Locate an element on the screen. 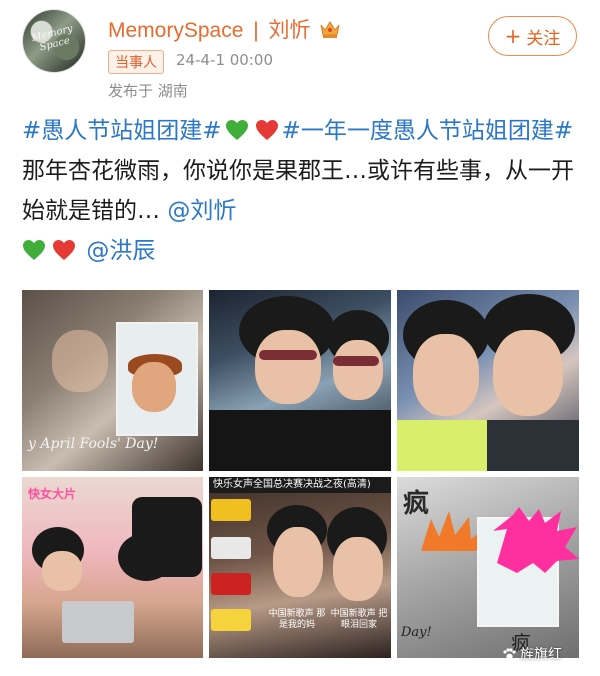 The width and height of the screenshot is (600, 676). laptop-icon is located at coordinates (98, 622).